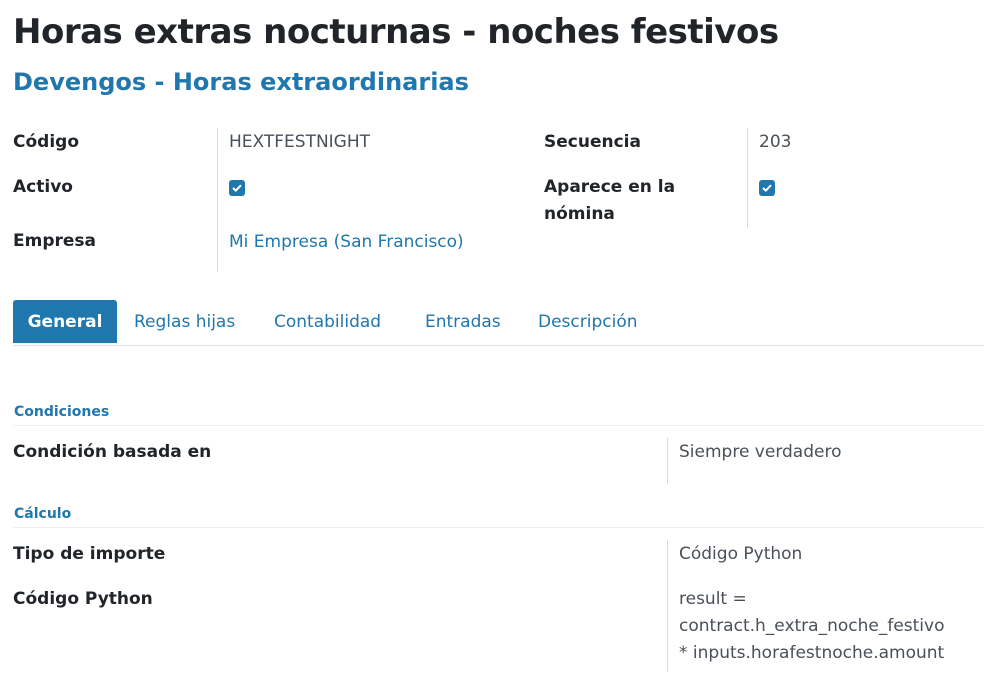 The height and width of the screenshot is (684, 984). What do you see at coordinates (588, 321) in the screenshot?
I see `tab-description: Descripción` at bounding box center [588, 321].